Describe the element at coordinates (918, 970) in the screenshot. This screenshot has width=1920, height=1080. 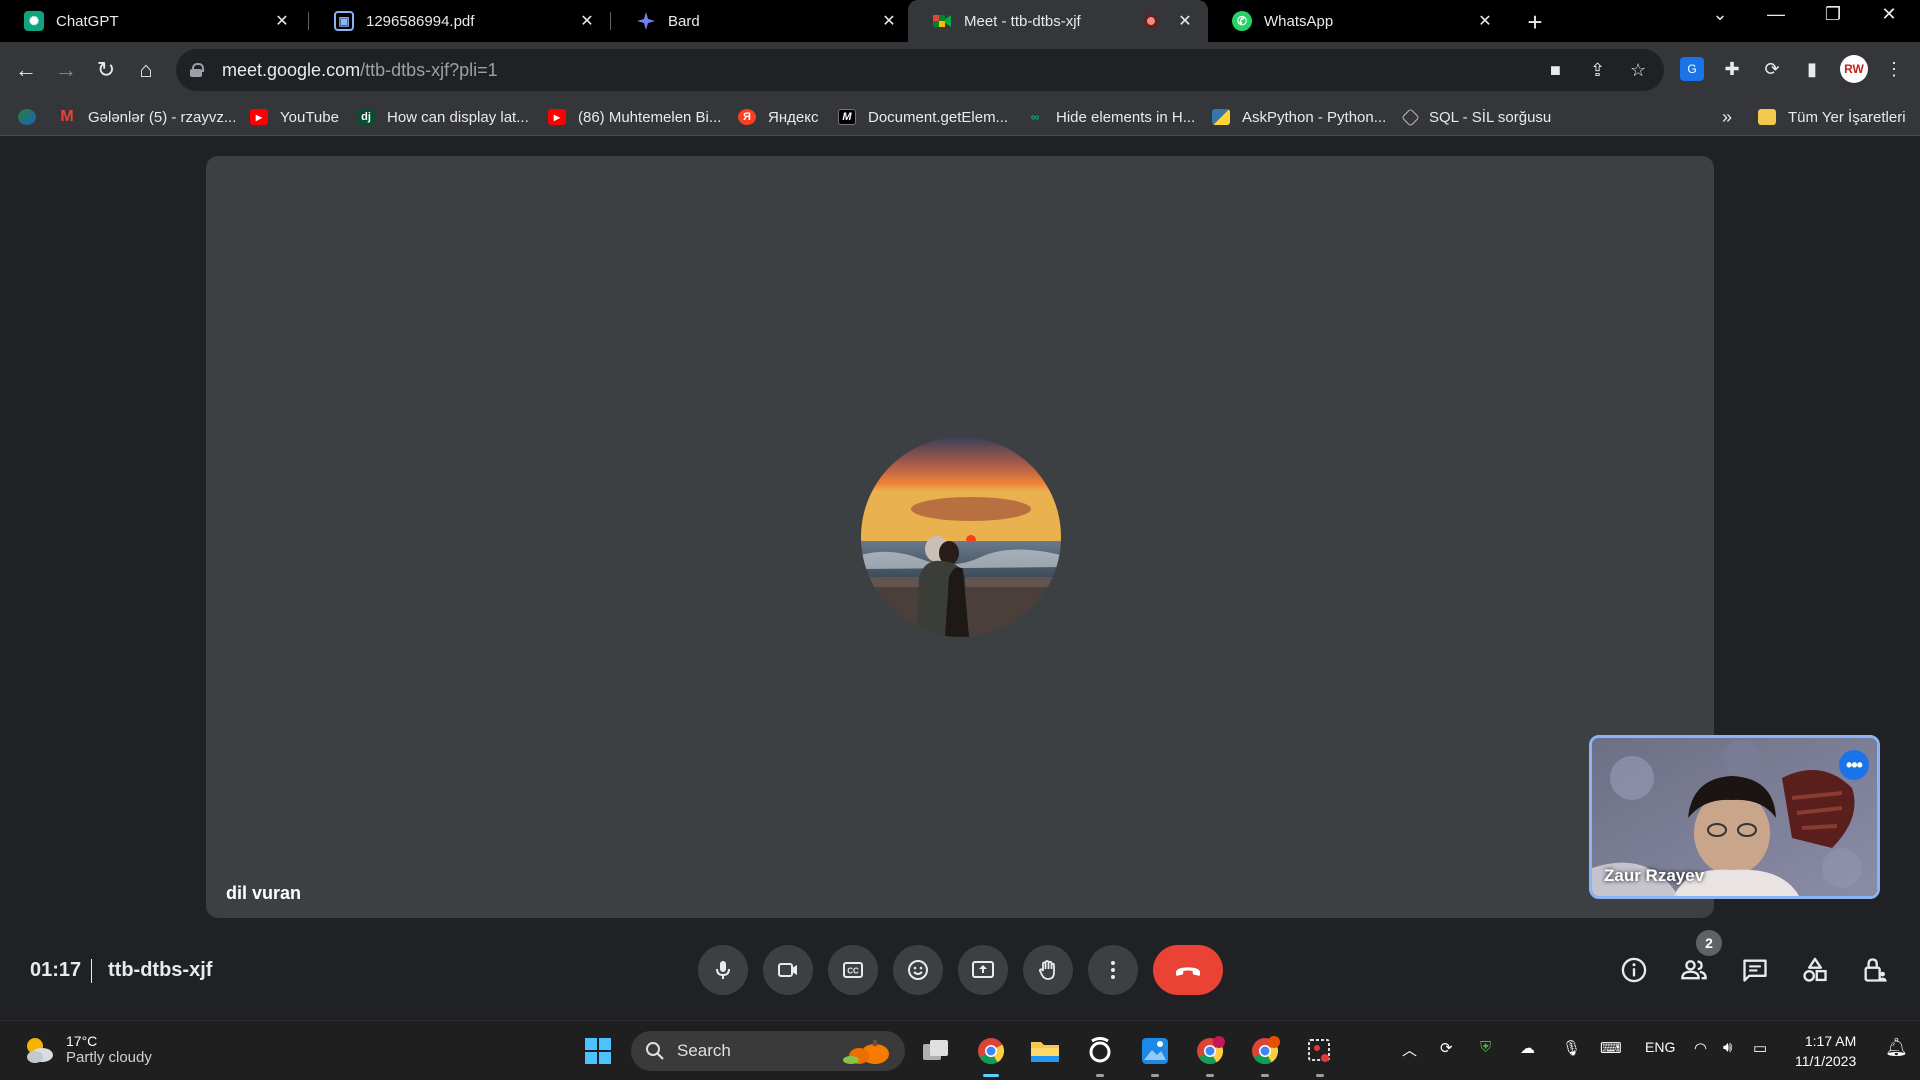
I see `reactions-button` at that location.